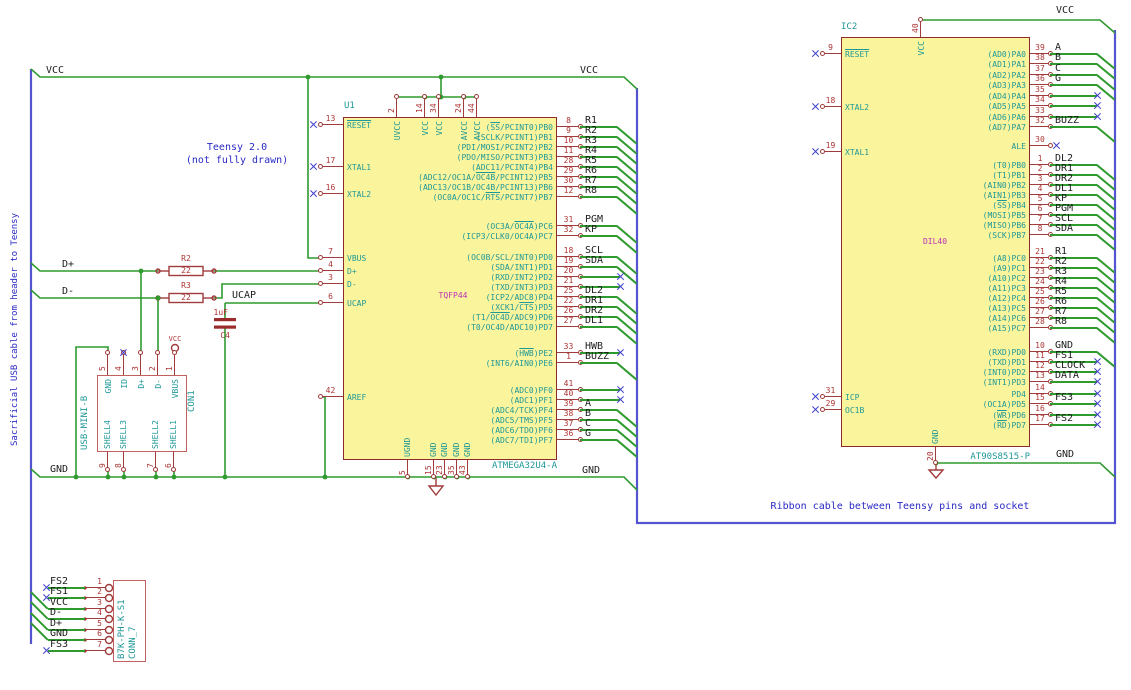 The image size is (1131, 690). I want to click on pin-number: 8, so click(118, 465).